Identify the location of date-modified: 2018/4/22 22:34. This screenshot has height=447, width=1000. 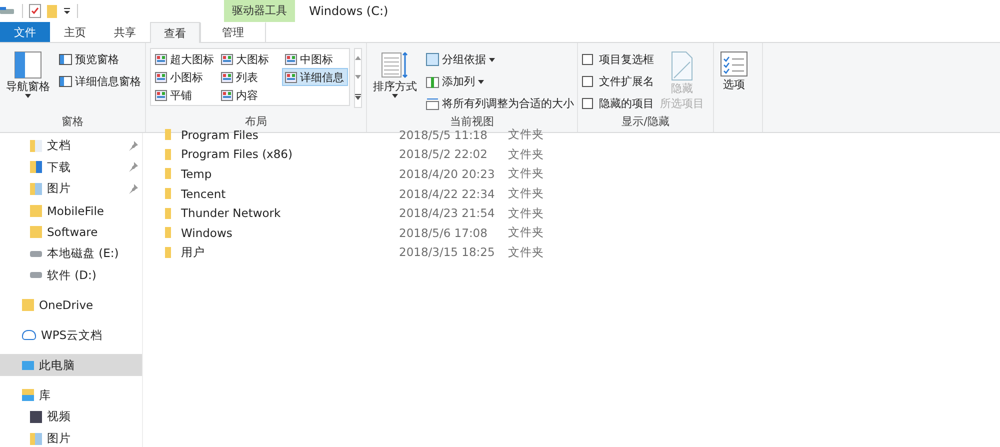
(447, 193).